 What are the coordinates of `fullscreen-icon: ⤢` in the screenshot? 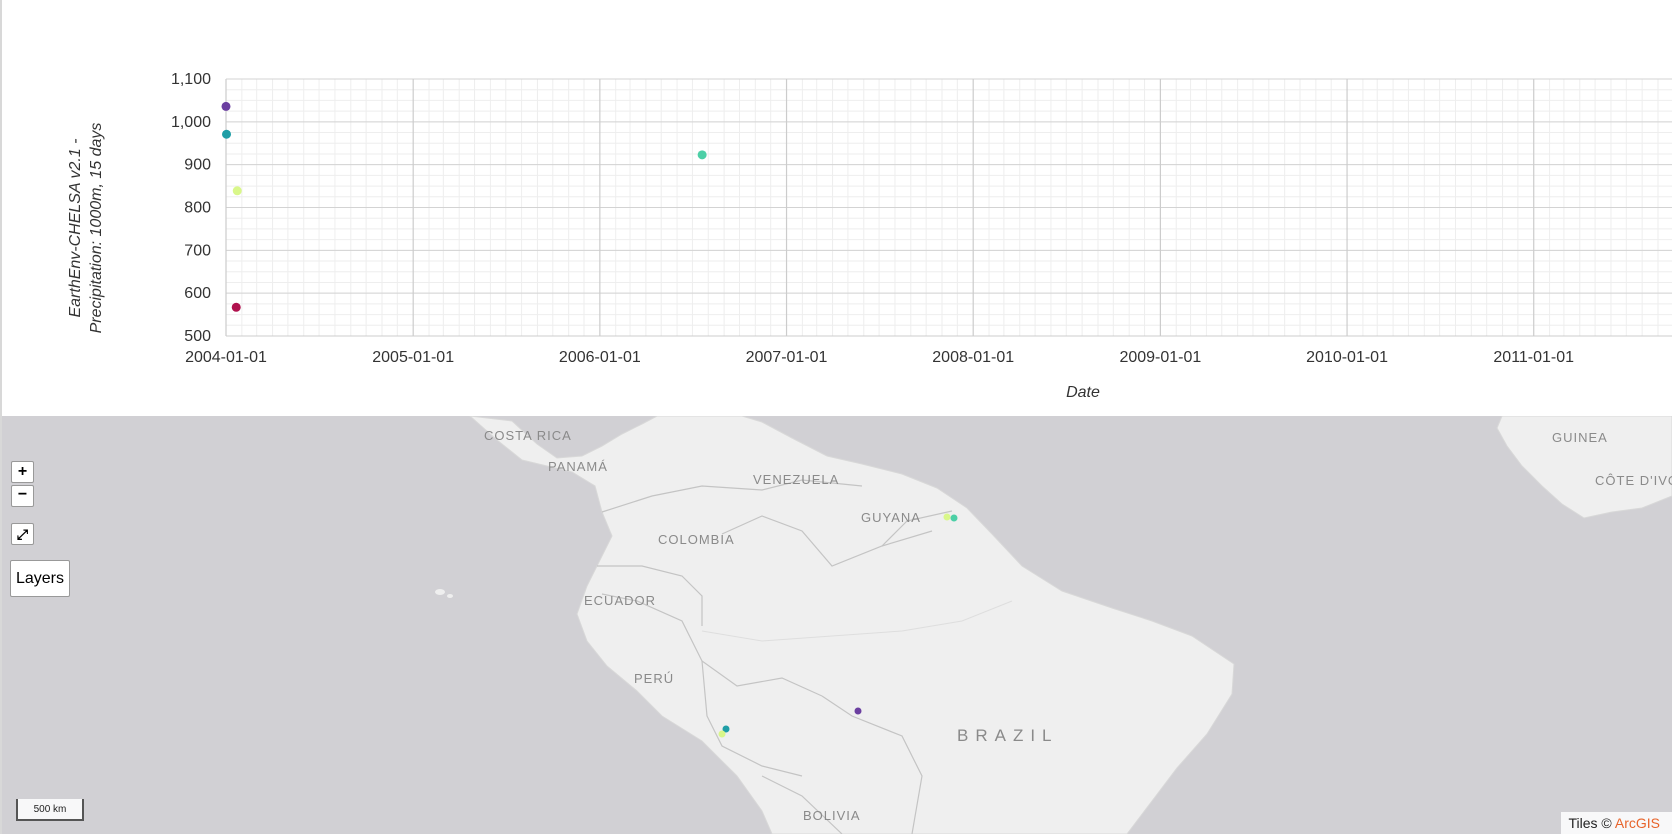 It's located at (22, 534).